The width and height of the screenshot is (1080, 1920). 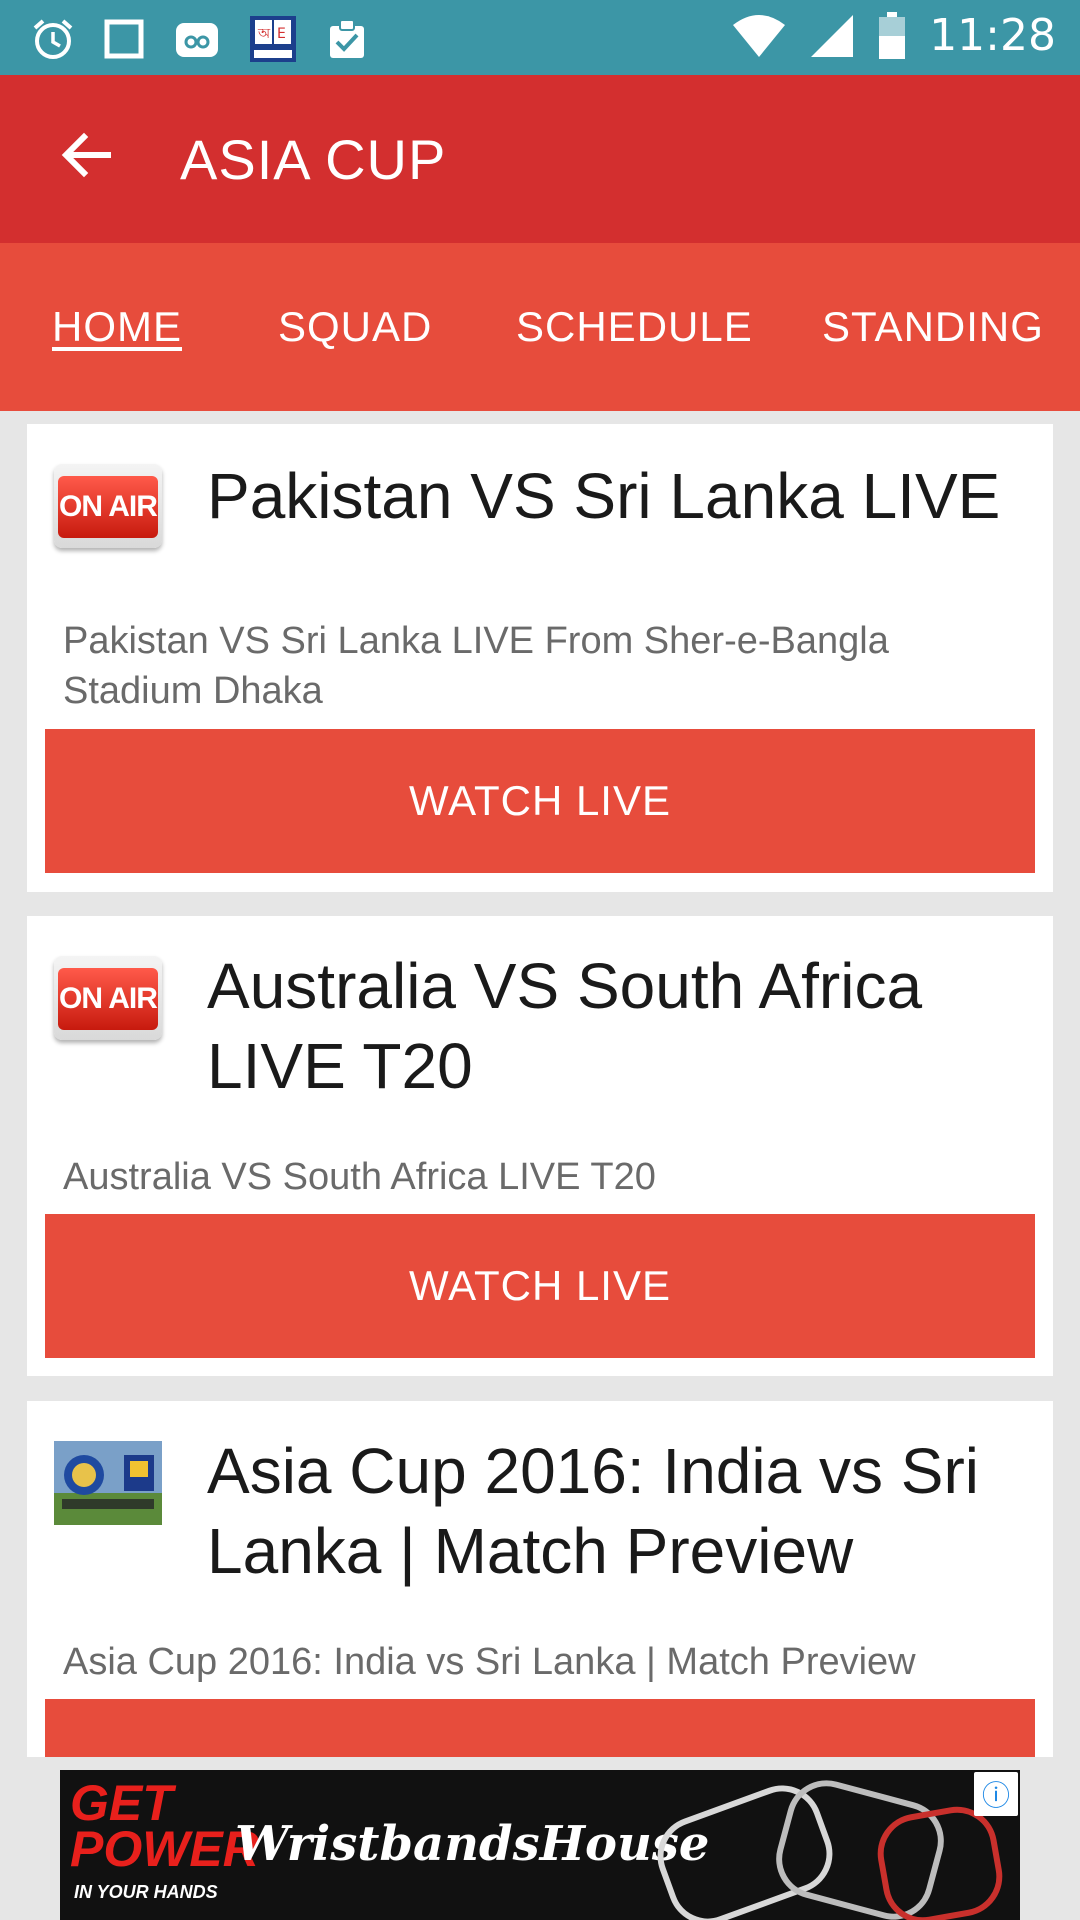 I want to click on arrow-back-icon, so click(x=86, y=155).